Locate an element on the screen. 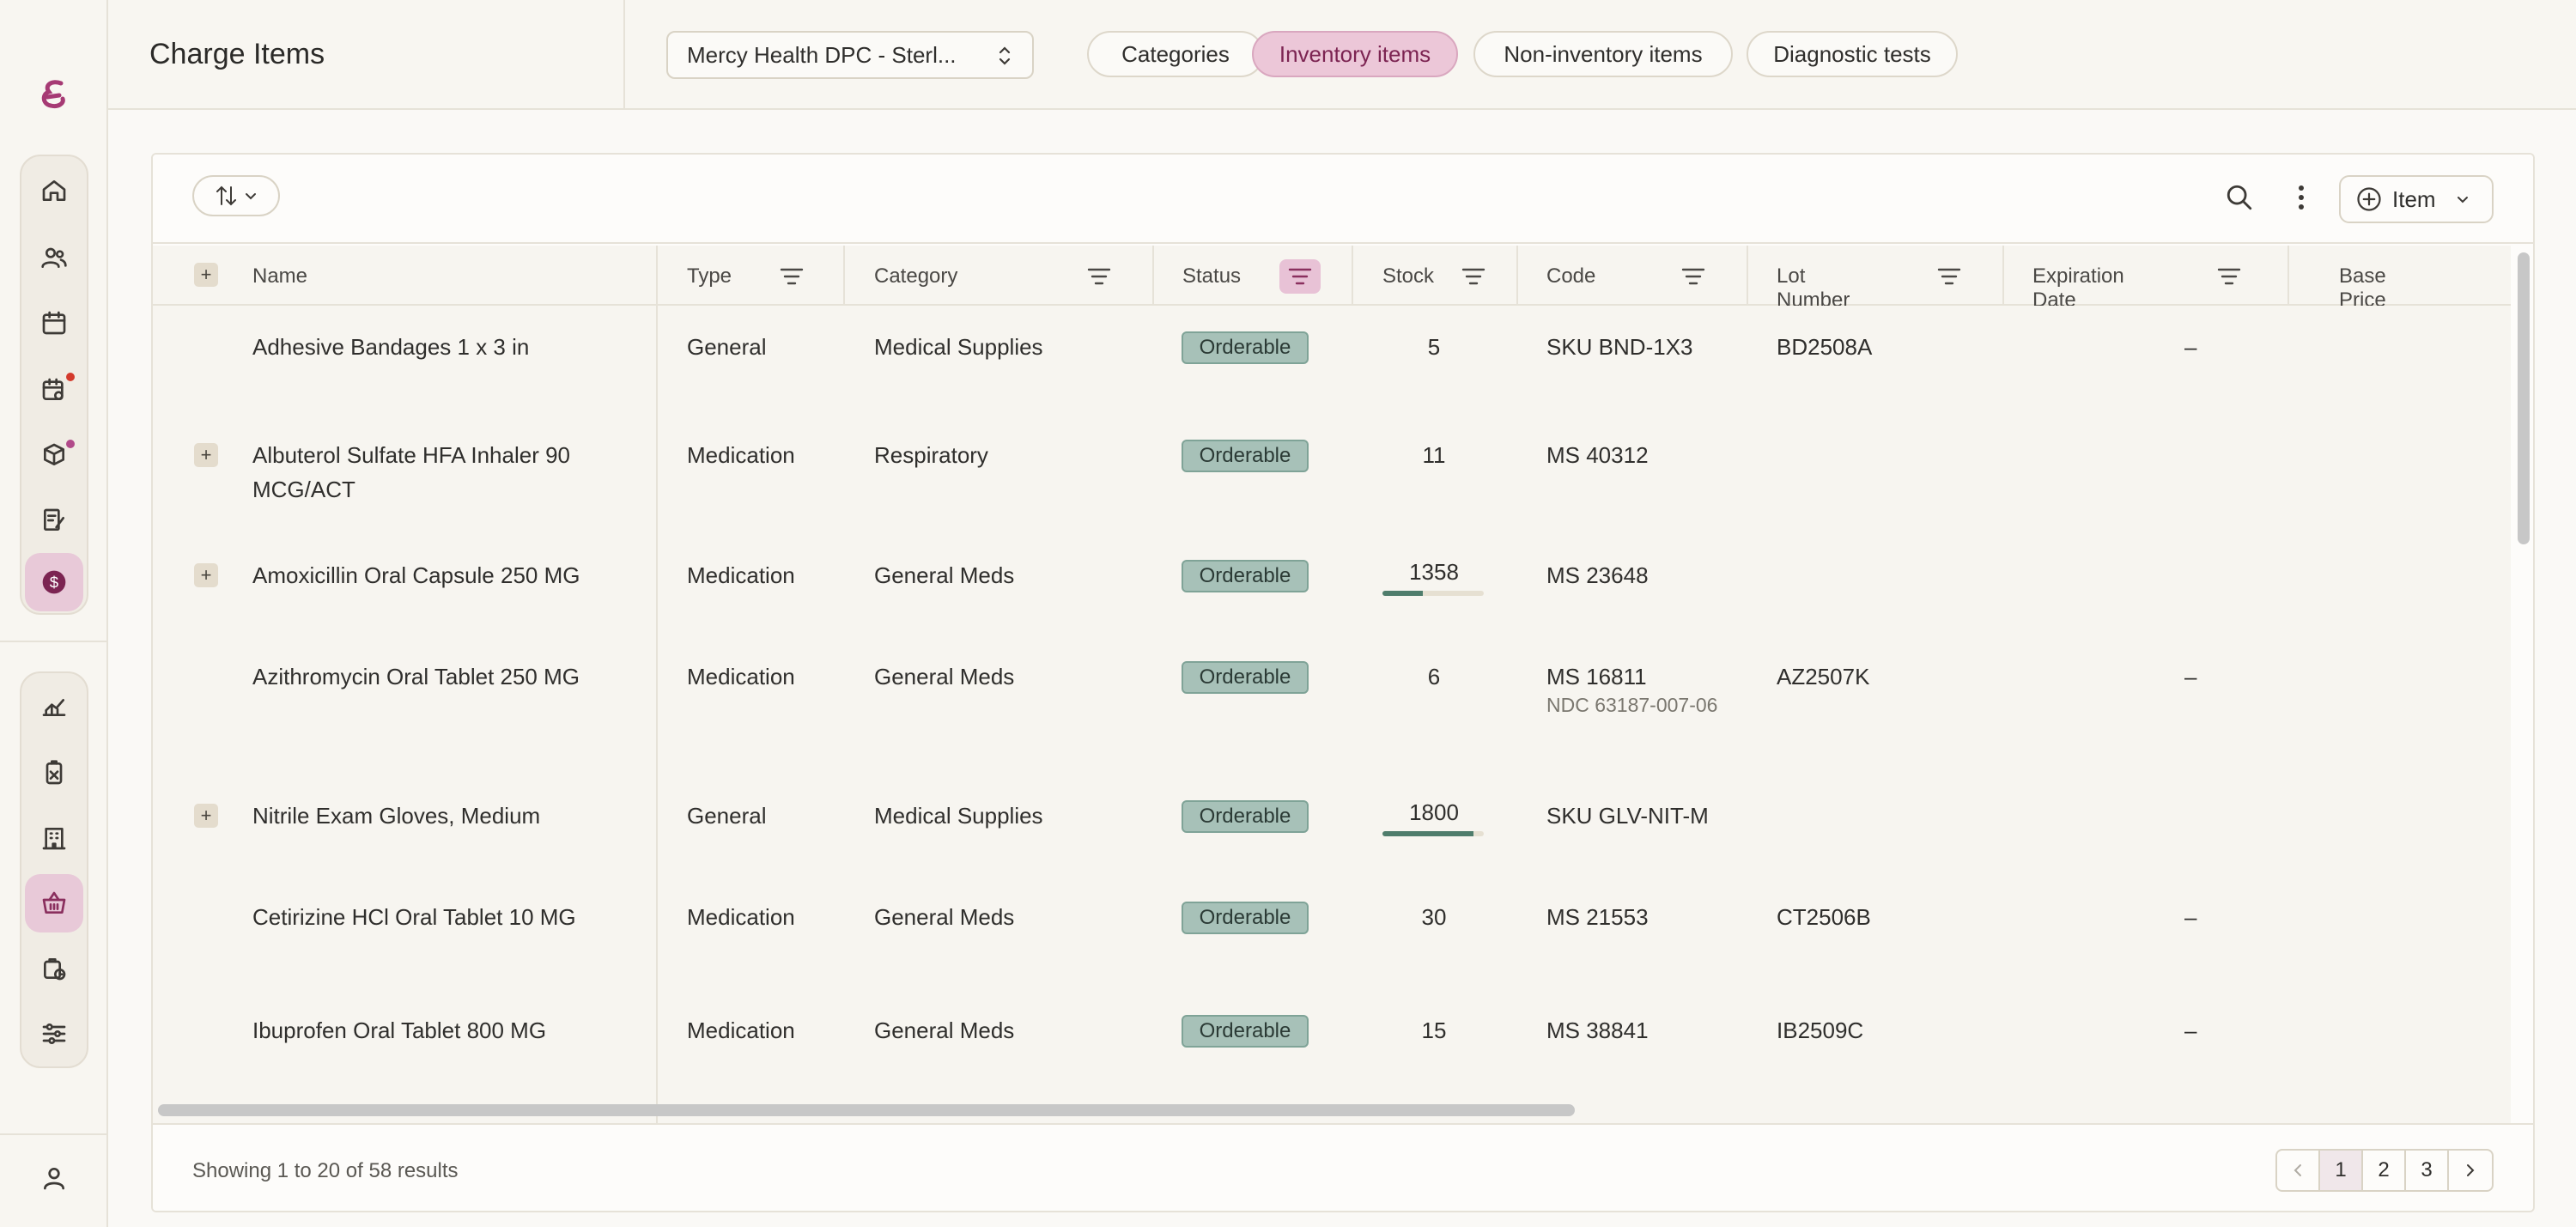 This screenshot has height=1227, width=2576. stock-level-bar is located at coordinates (1433, 833).